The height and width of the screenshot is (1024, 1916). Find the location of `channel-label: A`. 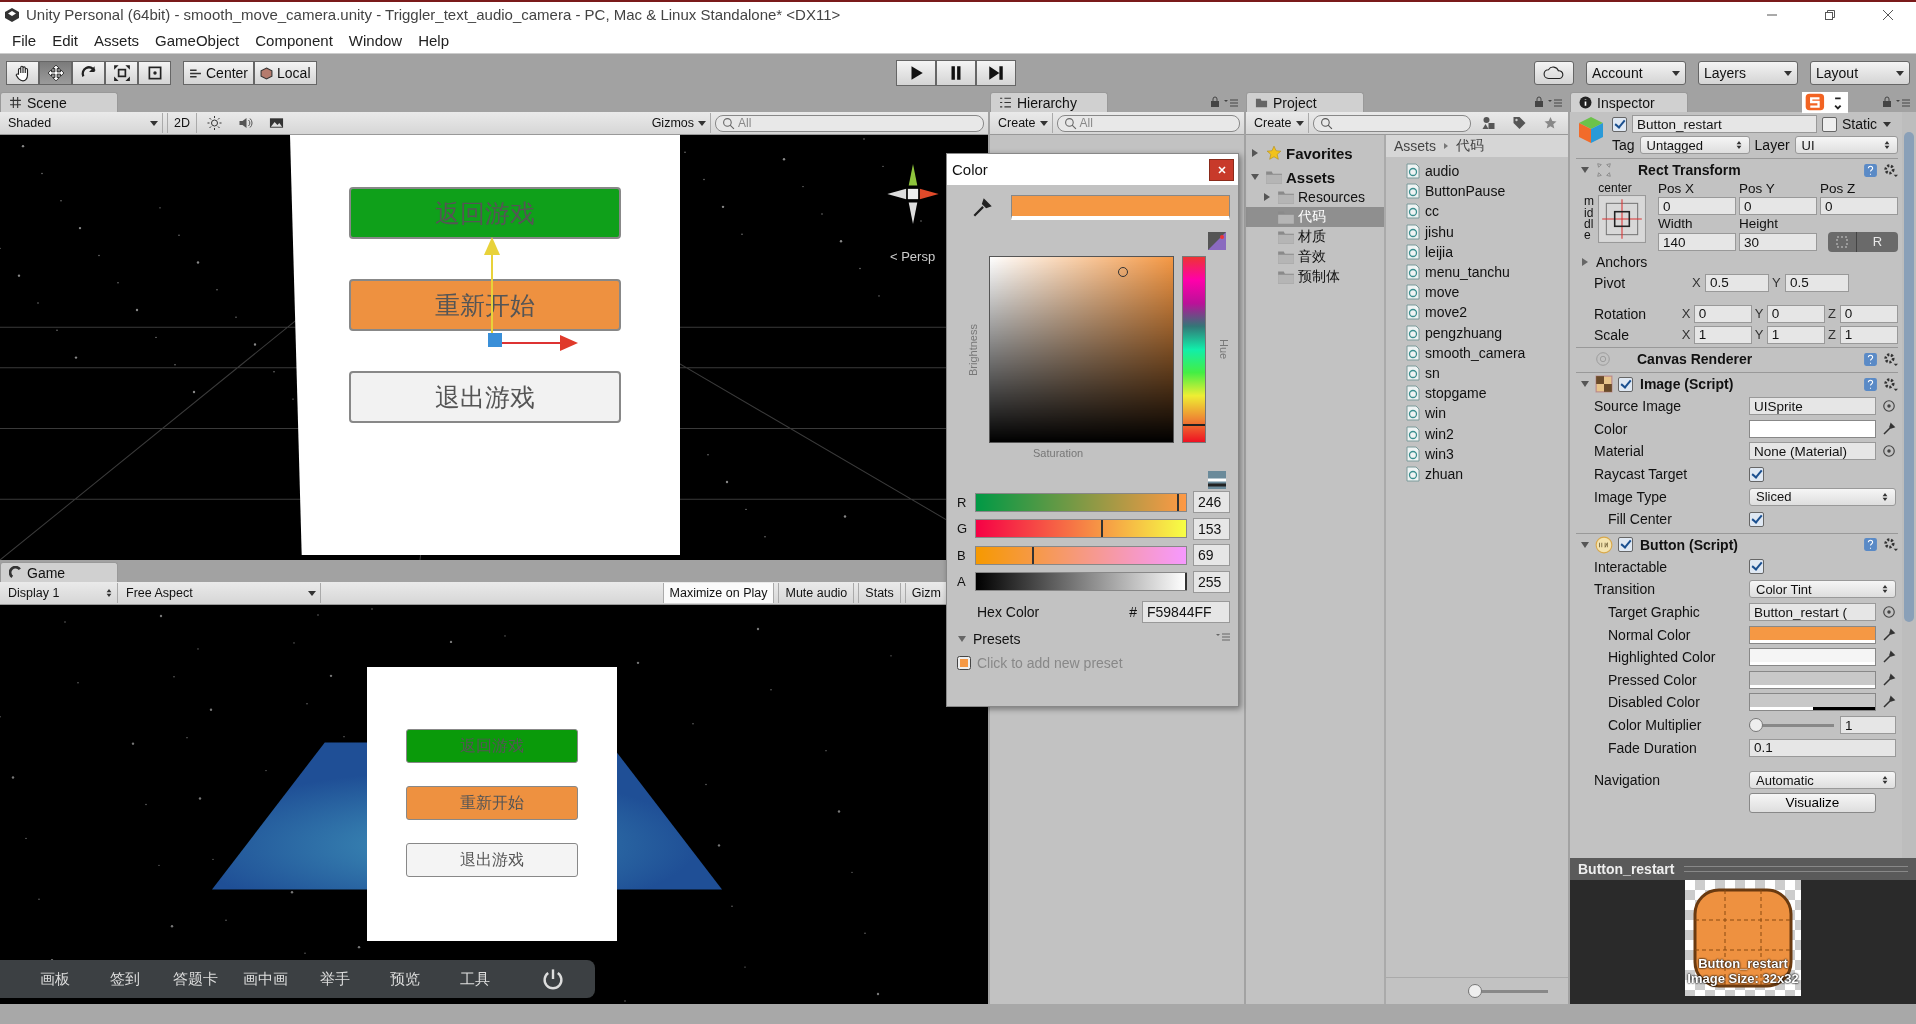

channel-label: A is located at coordinates (962, 582).